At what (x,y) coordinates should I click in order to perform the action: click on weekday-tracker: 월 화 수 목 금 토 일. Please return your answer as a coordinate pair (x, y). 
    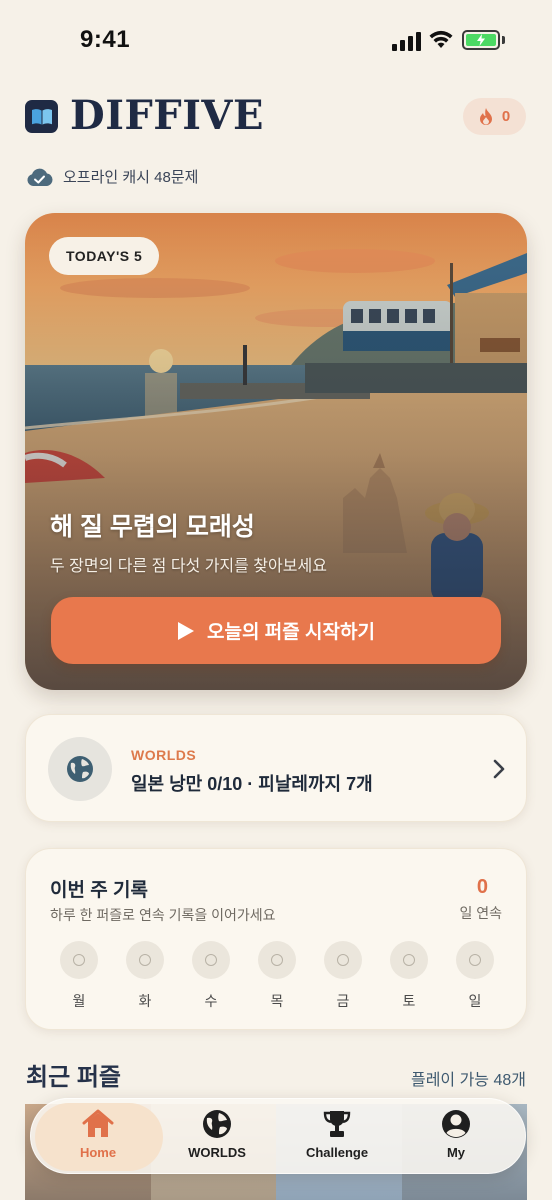
    Looking at the image, I should click on (279, 976).